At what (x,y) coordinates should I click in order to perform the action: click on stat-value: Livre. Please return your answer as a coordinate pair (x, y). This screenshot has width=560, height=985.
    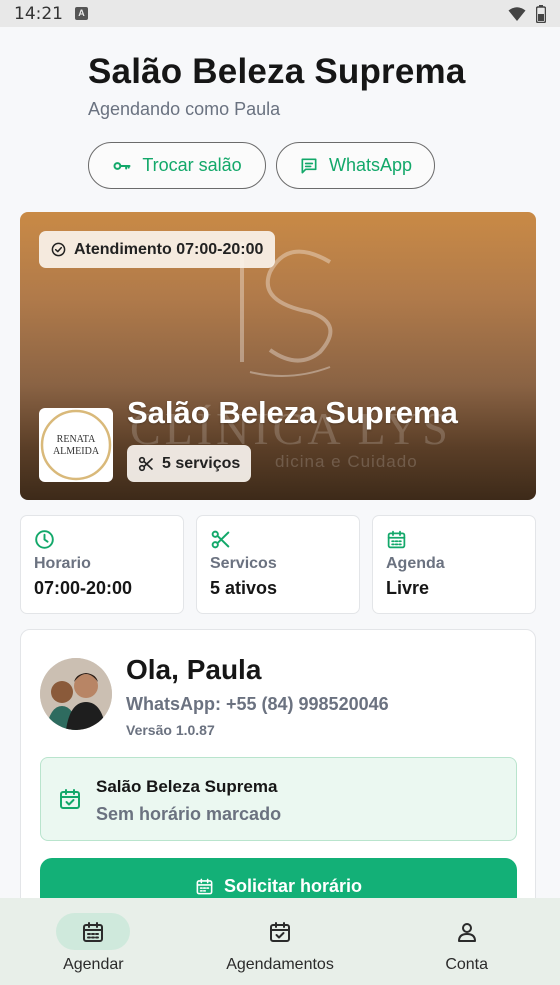
    Looking at the image, I should click on (408, 588).